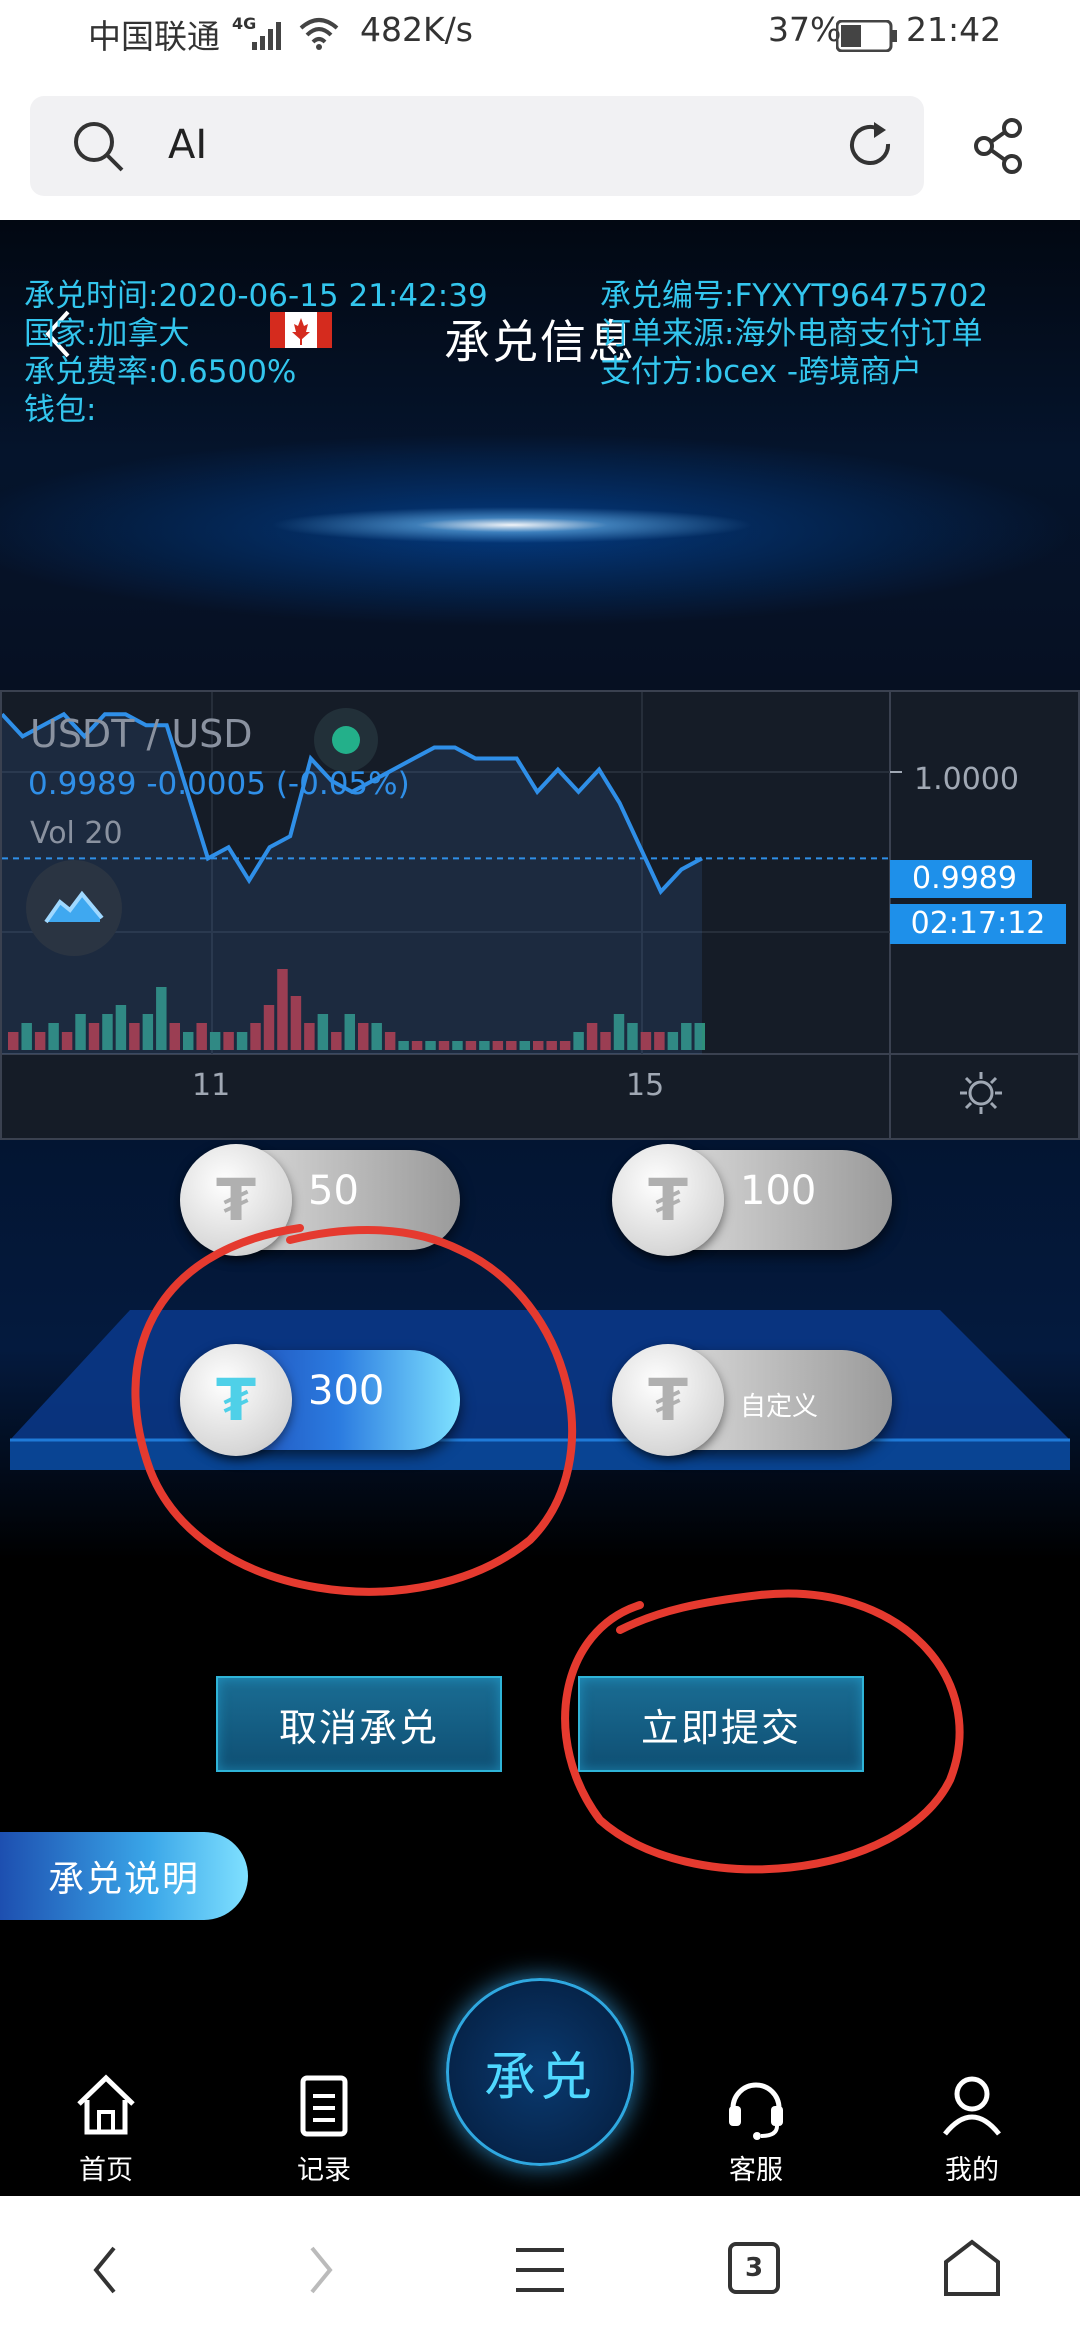 Image resolution: width=1080 pixels, height=2340 pixels. What do you see at coordinates (266, 36) in the screenshot?
I see `signal-icon` at bounding box center [266, 36].